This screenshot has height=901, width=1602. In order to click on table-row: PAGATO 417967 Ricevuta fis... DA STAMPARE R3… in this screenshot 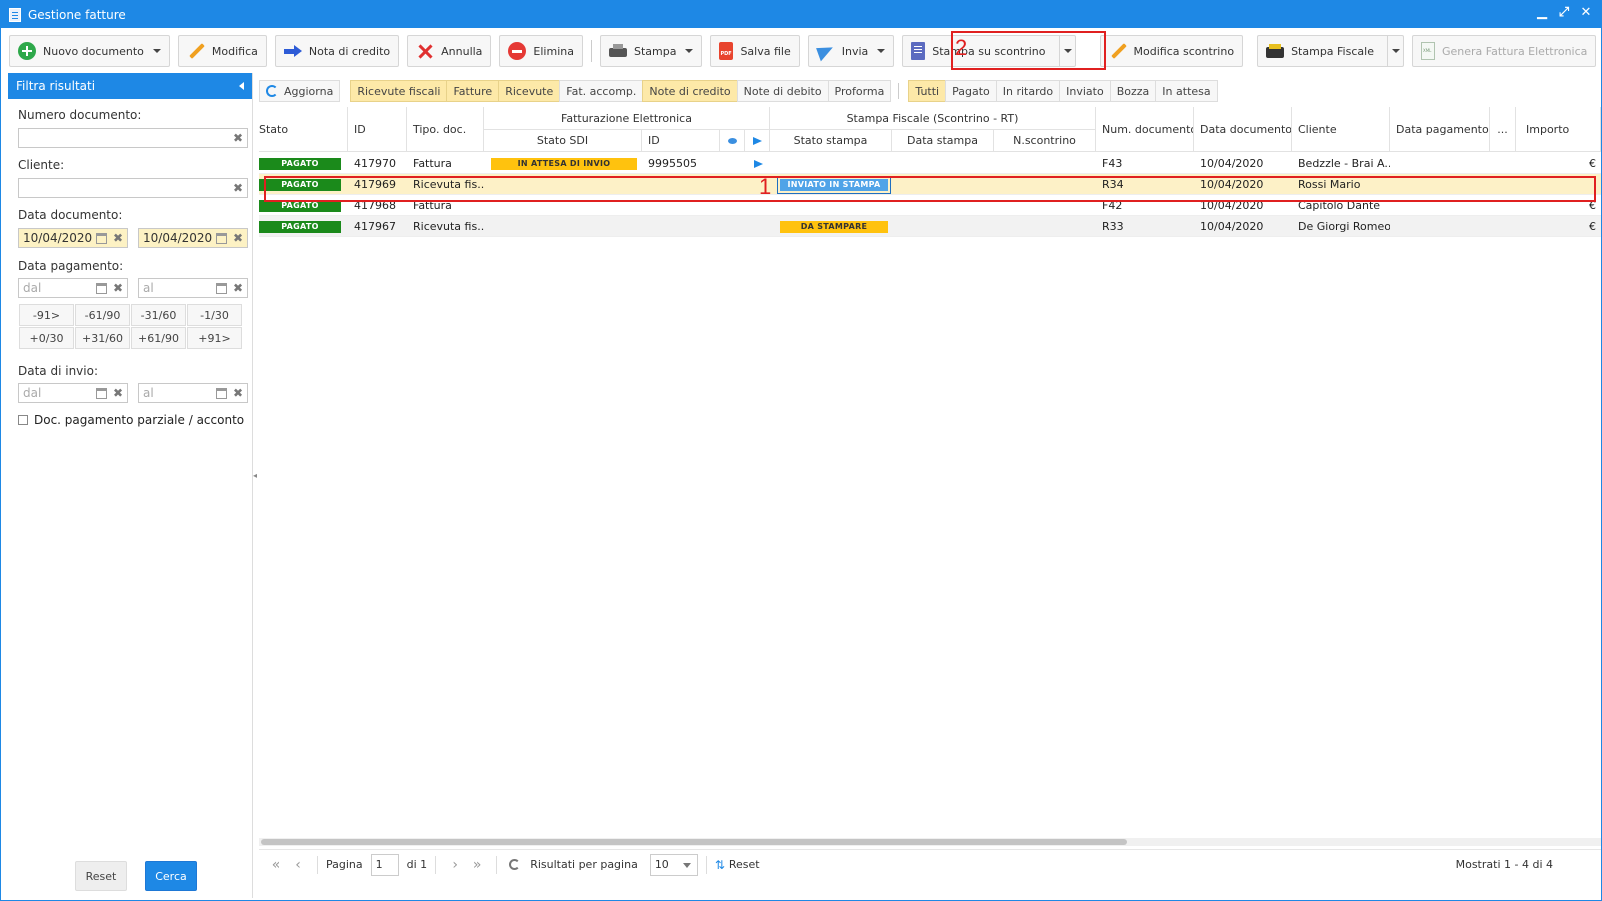, I will do `click(930, 226)`.